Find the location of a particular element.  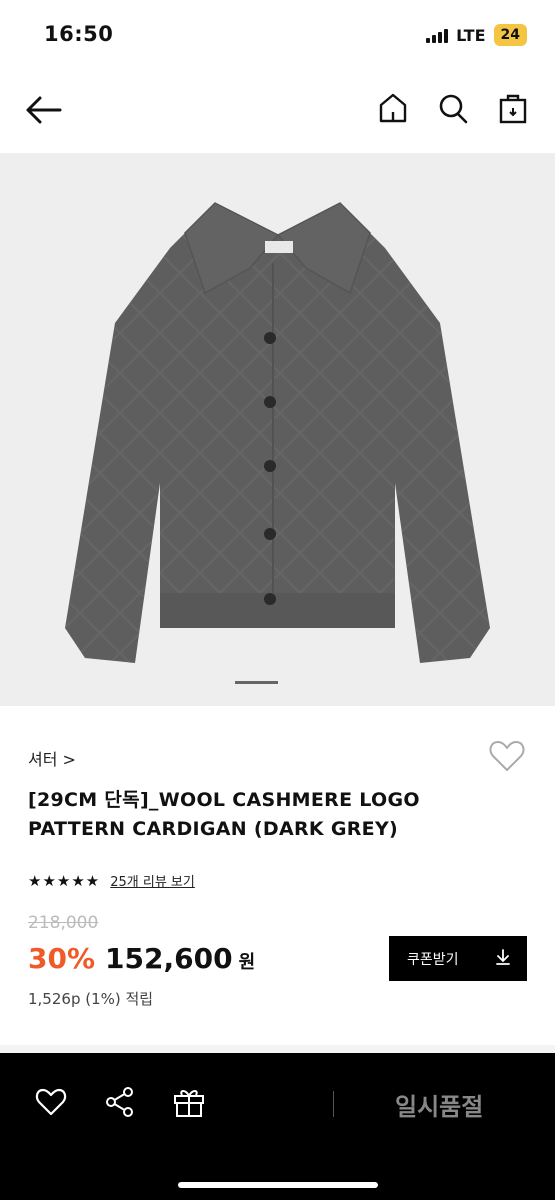

download-icon is located at coordinates (503, 959).